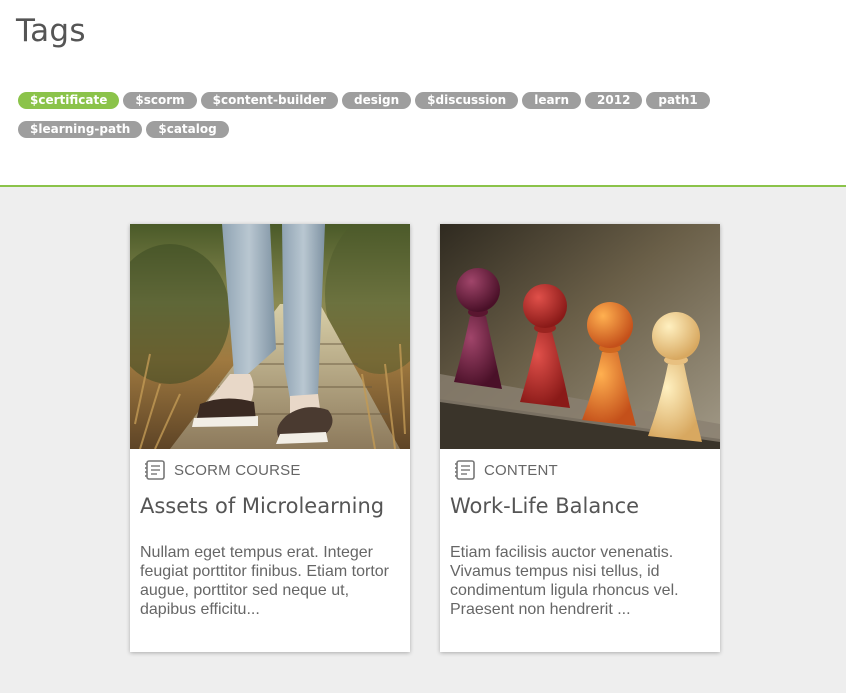 Image resolution: width=846 pixels, height=693 pixels. Describe the element at coordinates (465, 470) in the screenshot. I see `content-book-icon` at that location.